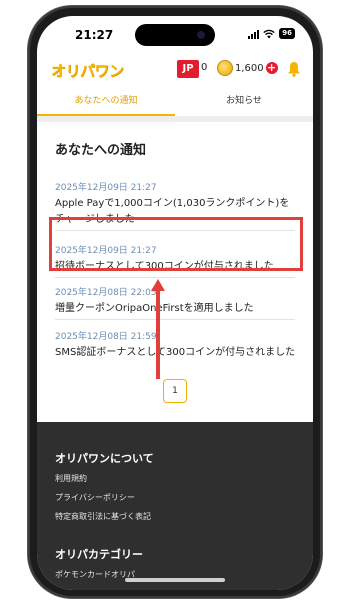  What do you see at coordinates (175, 352) in the screenshot?
I see `notification-text: SMS認証ボーナスとして300コインが付与されました` at bounding box center [175, 352].